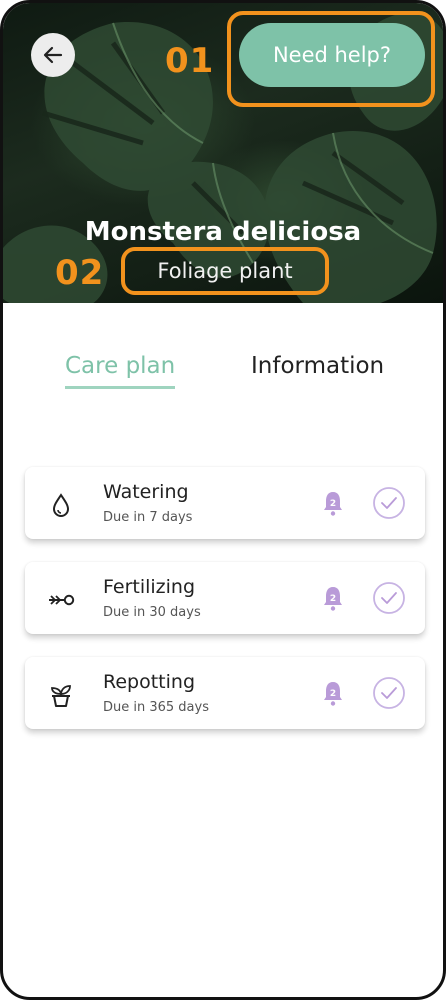 The image size is (446, 1000). I want to click on tab-care-plan: Care plan, so click(120, 371).